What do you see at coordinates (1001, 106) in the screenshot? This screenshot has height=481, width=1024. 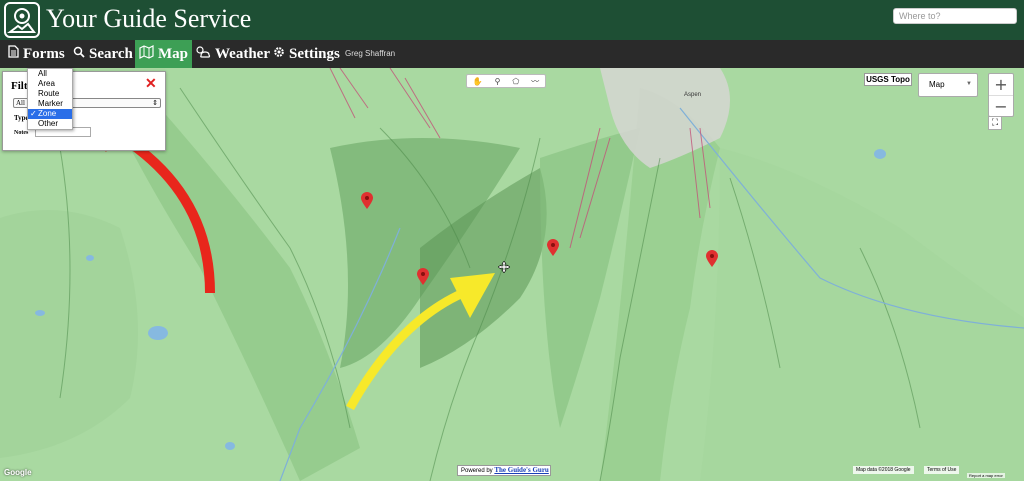 I see `zoom-out-button: −` at bounding box center [1001, 106].